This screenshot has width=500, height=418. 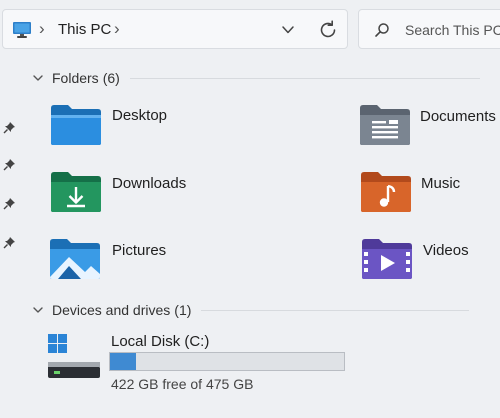 What do you see at coordinates (111, 78) in the screenshot?
I see `folders-group-count: (6)` at bounding box center [111, 78].